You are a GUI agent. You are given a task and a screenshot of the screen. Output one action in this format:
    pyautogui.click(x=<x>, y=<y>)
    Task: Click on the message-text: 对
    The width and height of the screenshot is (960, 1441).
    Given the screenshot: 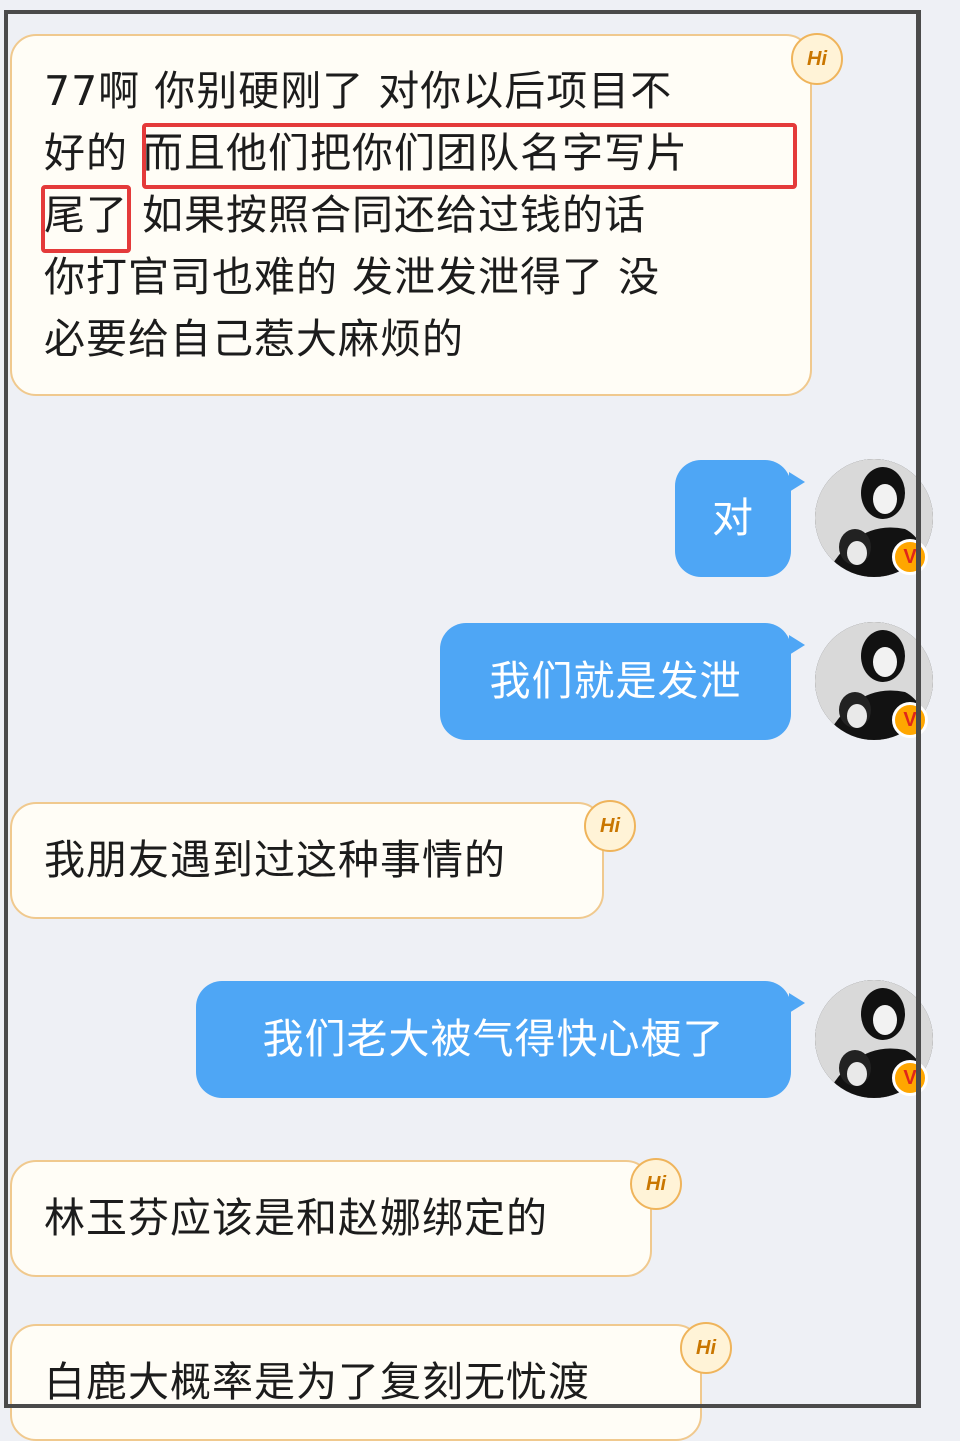 What is the action you would take?
    pyautogui.click(x=733, y=518)
    